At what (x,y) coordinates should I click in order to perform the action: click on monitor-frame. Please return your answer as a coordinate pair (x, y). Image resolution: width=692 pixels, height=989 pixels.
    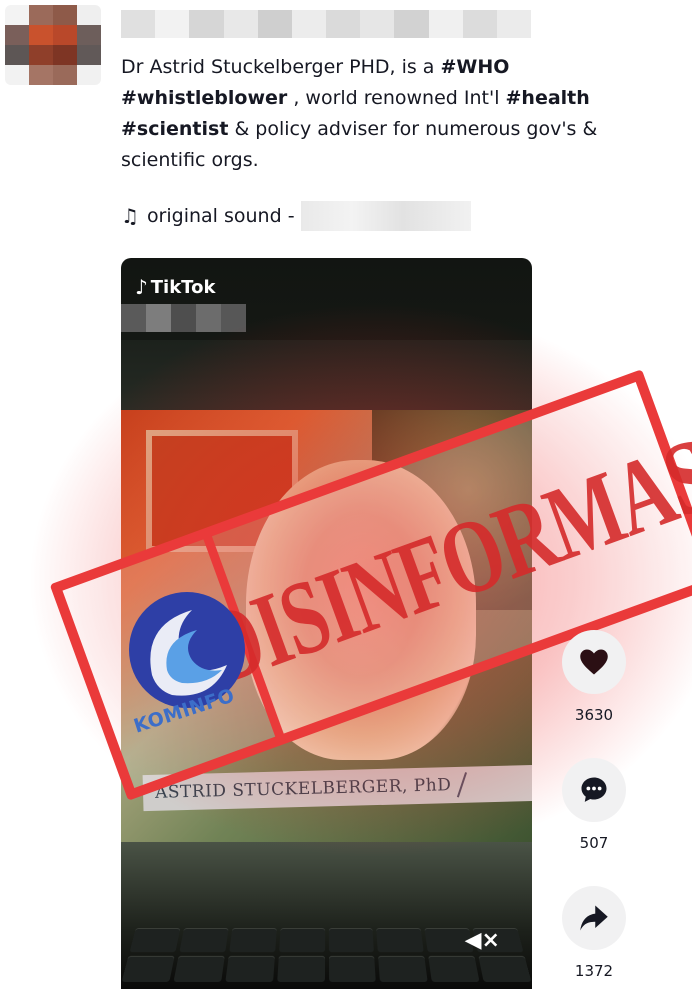
    Looking at the image, I should click on (326, 376).